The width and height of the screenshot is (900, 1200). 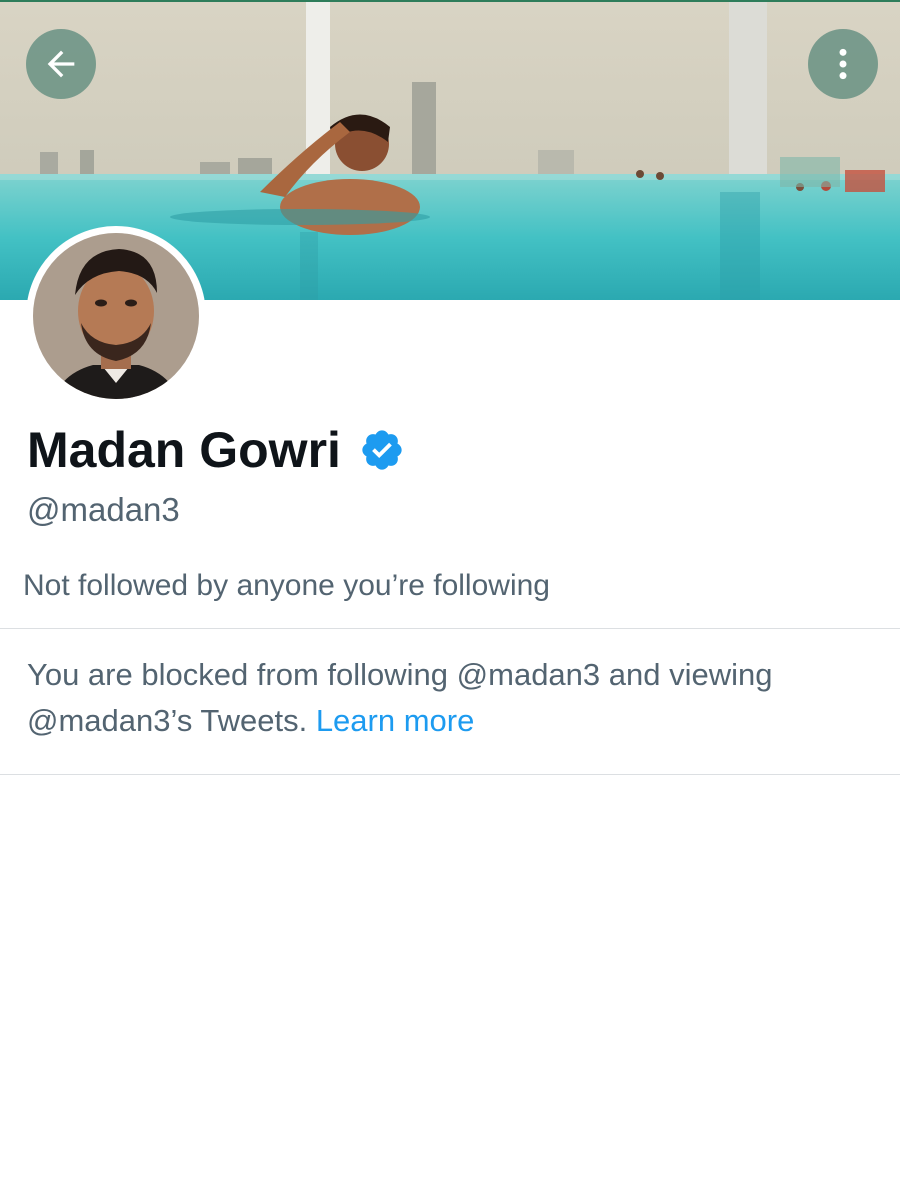 I want to click on arrow-left-icon, so click(x=61, y=64).